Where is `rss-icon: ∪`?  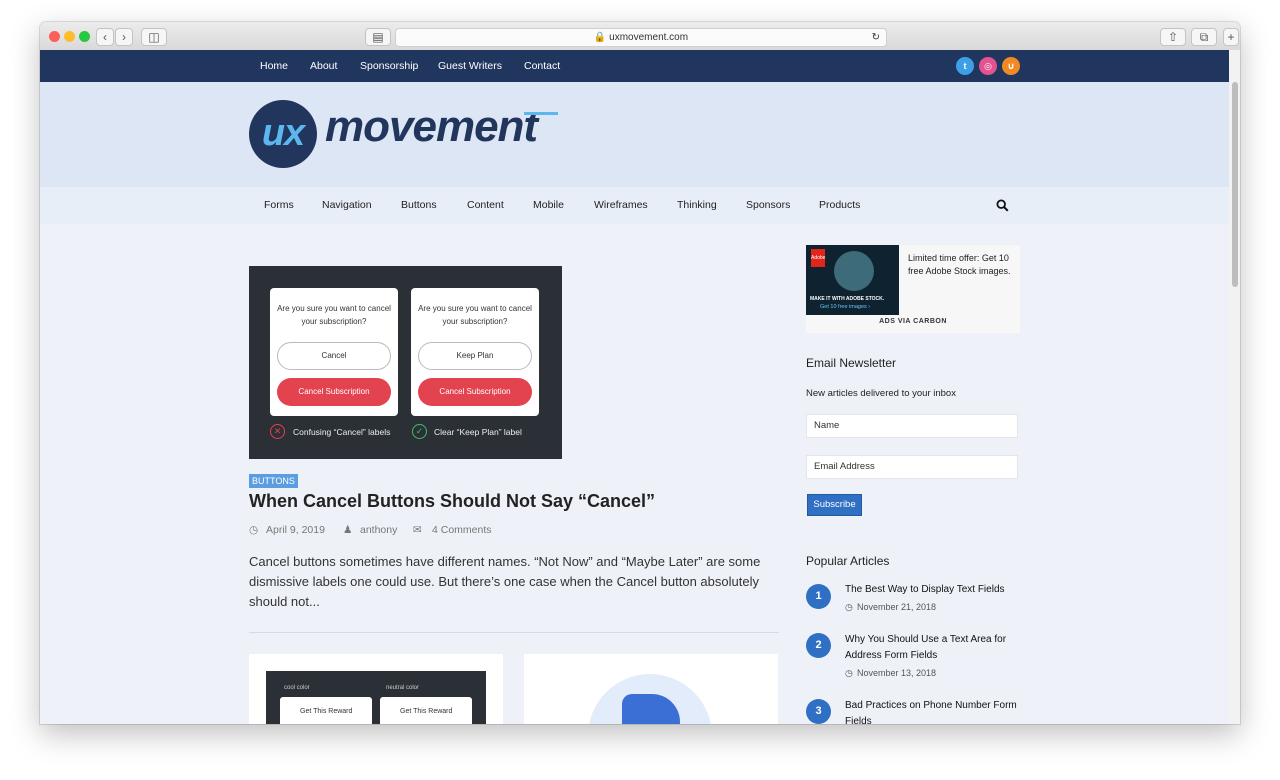 rss-icon: ∪ is located at coordinates (1011, 66).